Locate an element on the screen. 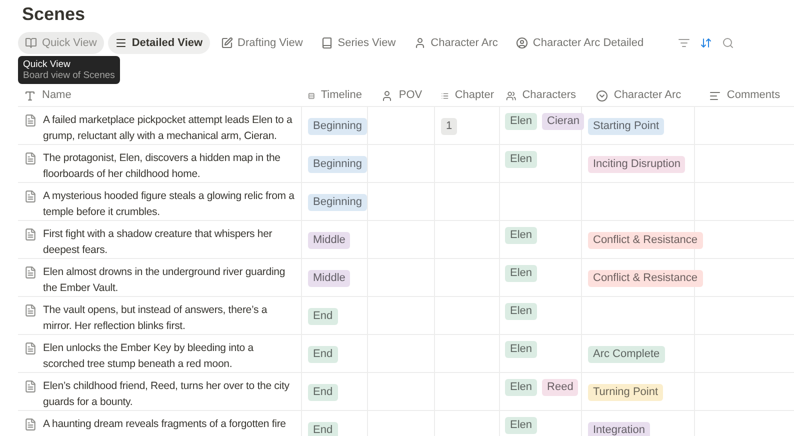 This screenshot has width=794, height=436. tag: Cieran is located at coordinates (563, 121).